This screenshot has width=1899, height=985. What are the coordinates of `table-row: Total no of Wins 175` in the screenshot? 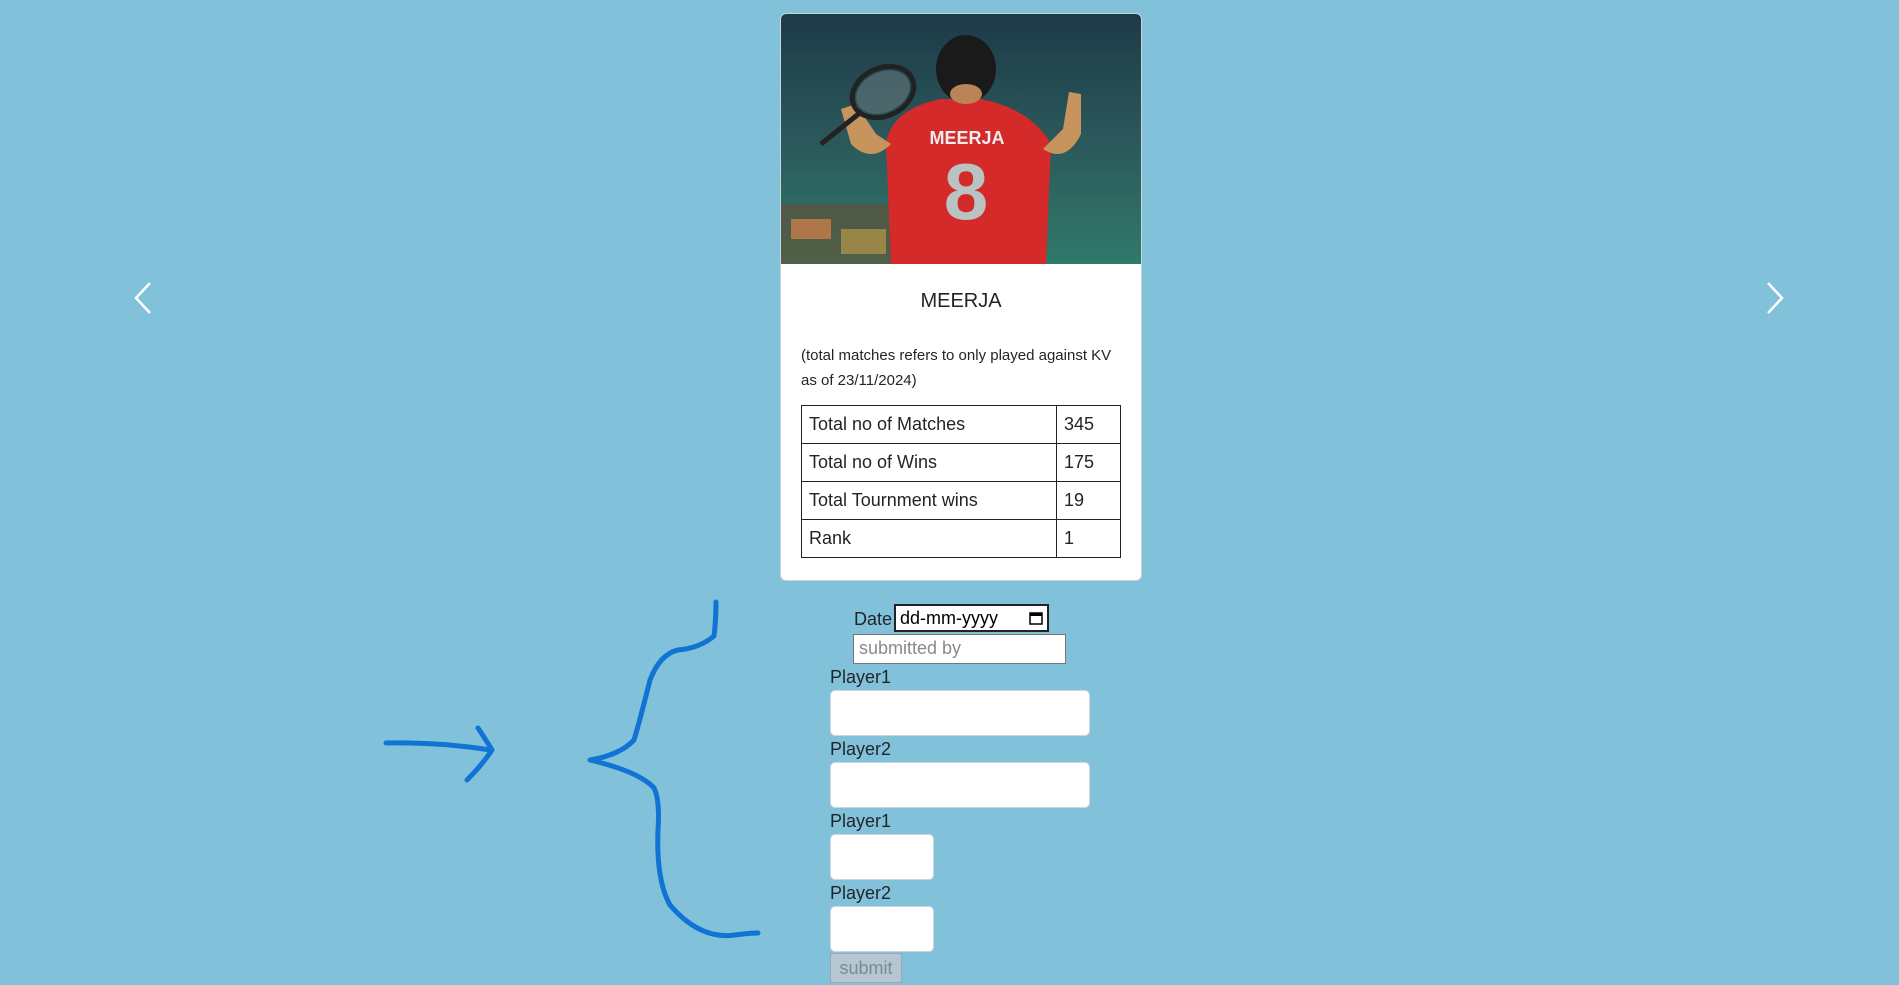 It's located at (961, 462).